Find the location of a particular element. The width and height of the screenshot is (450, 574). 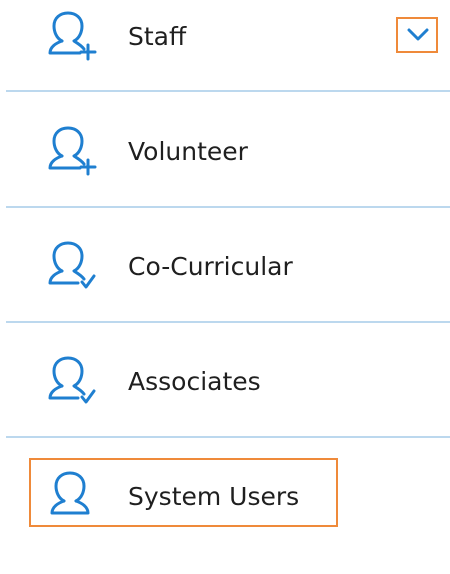

expand-toggle-button is located at coordinates (417, 35).